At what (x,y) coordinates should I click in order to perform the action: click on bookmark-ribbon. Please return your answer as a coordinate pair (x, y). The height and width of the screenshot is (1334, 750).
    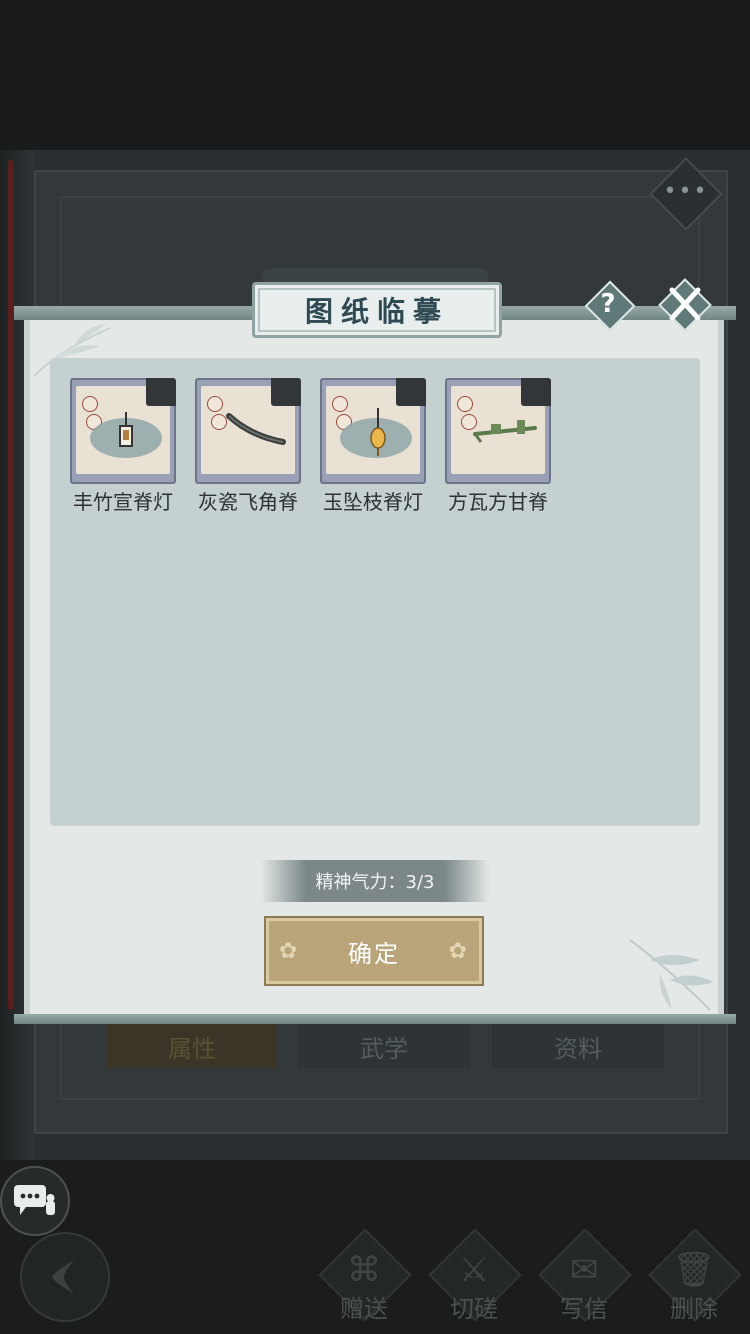
    Looking at the image, I should click on (11, 585).